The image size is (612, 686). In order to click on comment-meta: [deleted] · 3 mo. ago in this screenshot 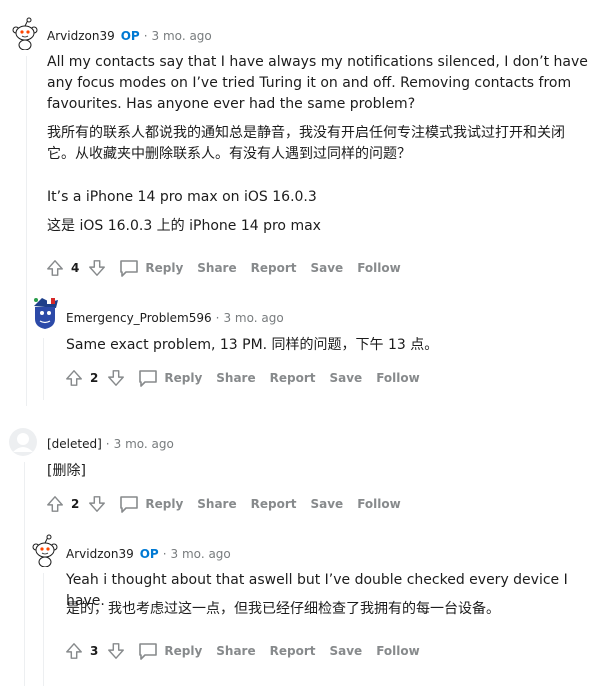, I will do `click(110, 444)`.